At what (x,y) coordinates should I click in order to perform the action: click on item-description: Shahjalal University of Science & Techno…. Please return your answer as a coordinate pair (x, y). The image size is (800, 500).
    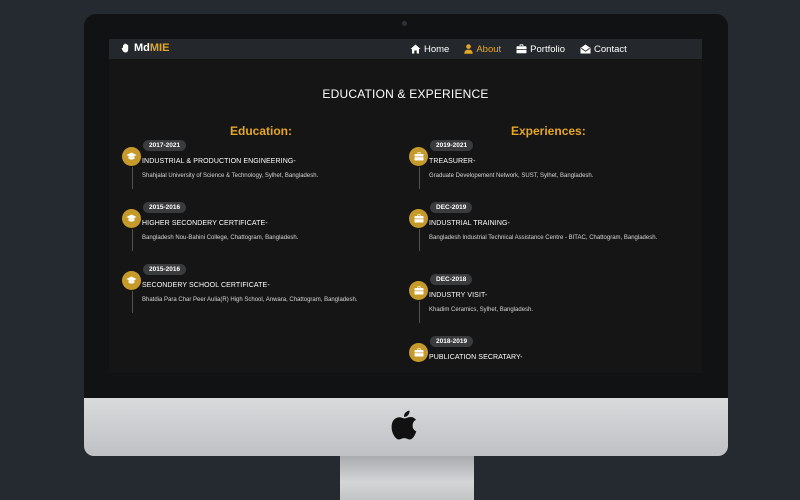
    Looking at the image, I should click on (230, 176).